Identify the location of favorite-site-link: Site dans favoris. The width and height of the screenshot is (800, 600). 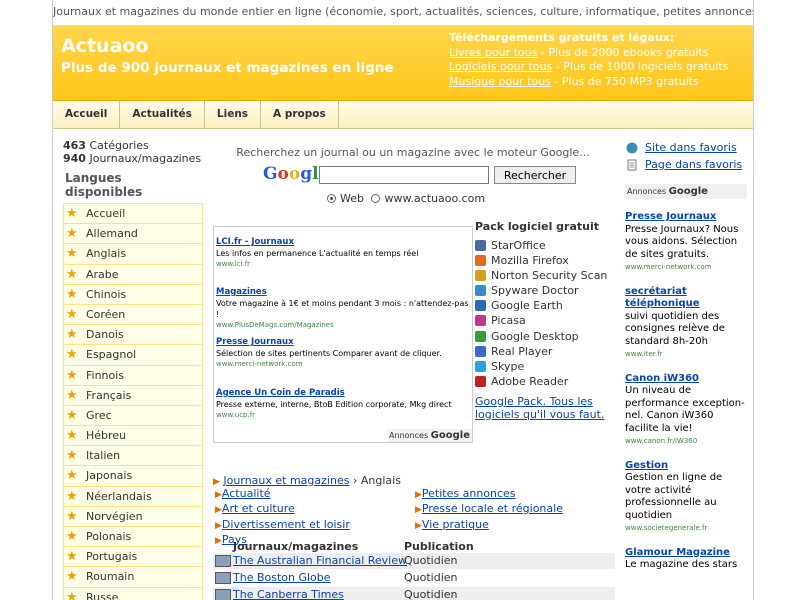
(691, 147).